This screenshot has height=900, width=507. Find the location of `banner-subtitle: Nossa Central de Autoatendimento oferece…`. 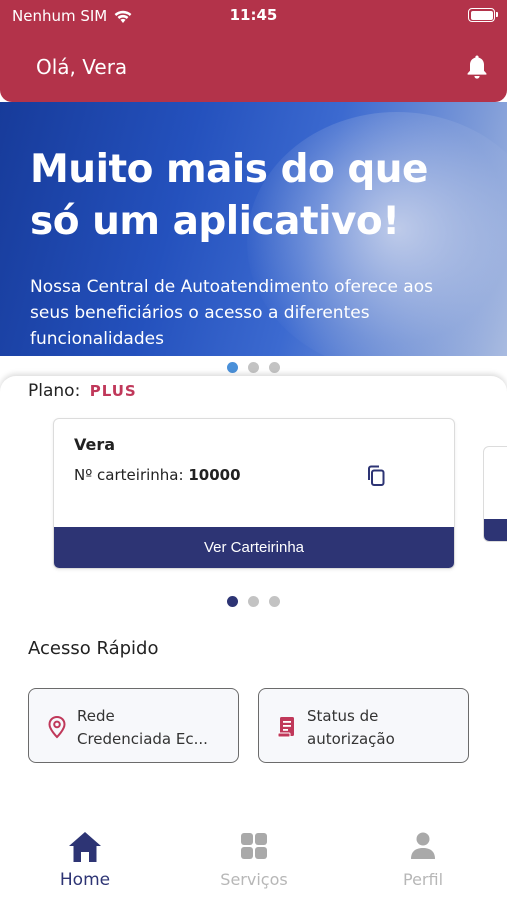

banner-subtitle: Nossa Central de Autoatendimento oferece… is located at coordinates (231, 313).